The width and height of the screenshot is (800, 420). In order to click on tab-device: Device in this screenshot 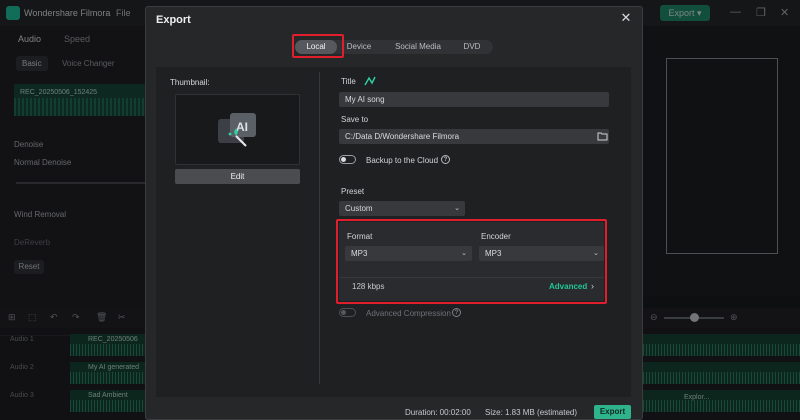, I will do `click(359, 47)`.